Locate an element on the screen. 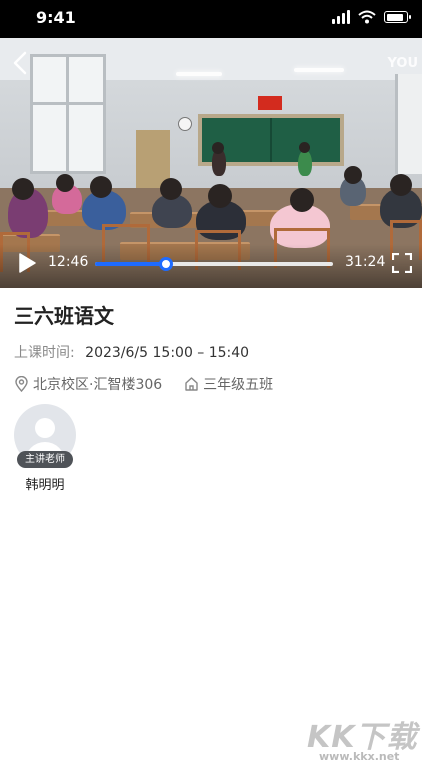 This screenshot has width=422, height=767. site-watermark-logo: KK下载 www.kkx.net is located at coordinates (362, 737).